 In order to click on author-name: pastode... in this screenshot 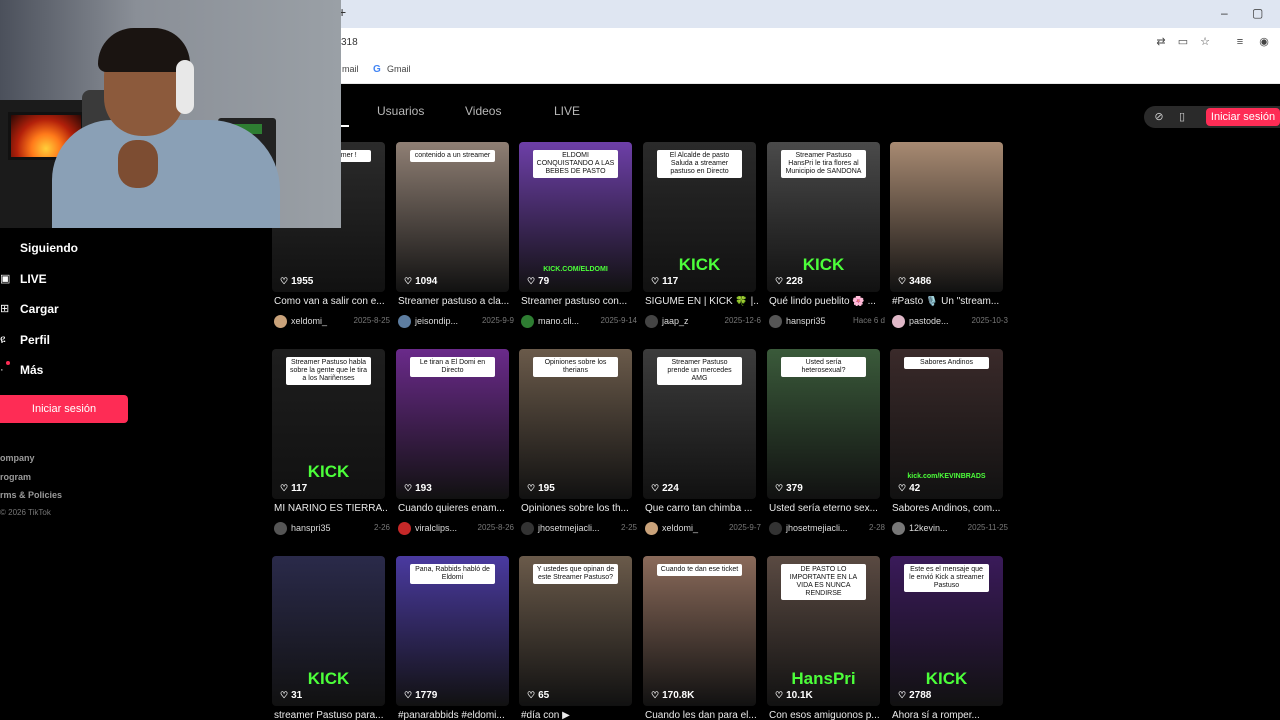, I will do `click(929, 321)`.